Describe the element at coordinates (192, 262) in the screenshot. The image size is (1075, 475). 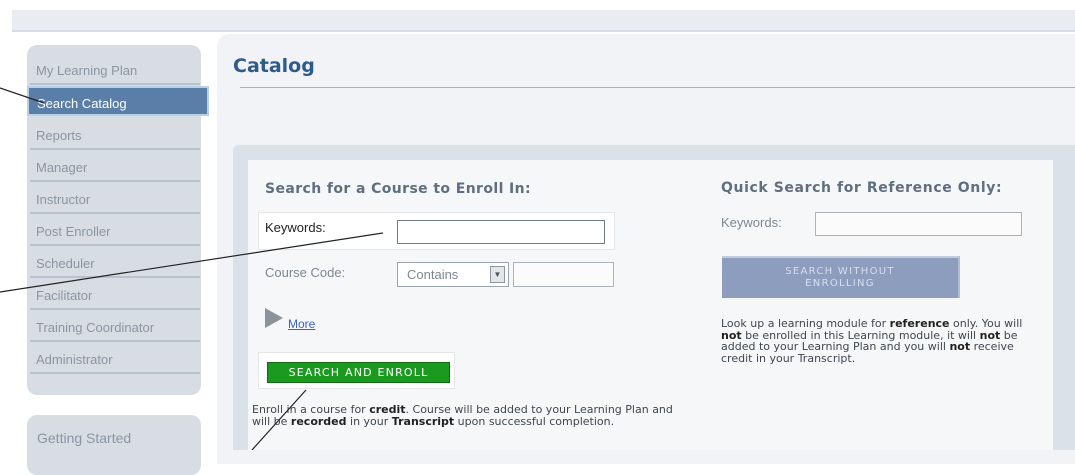
I see `callout-line-keywords` at that location.